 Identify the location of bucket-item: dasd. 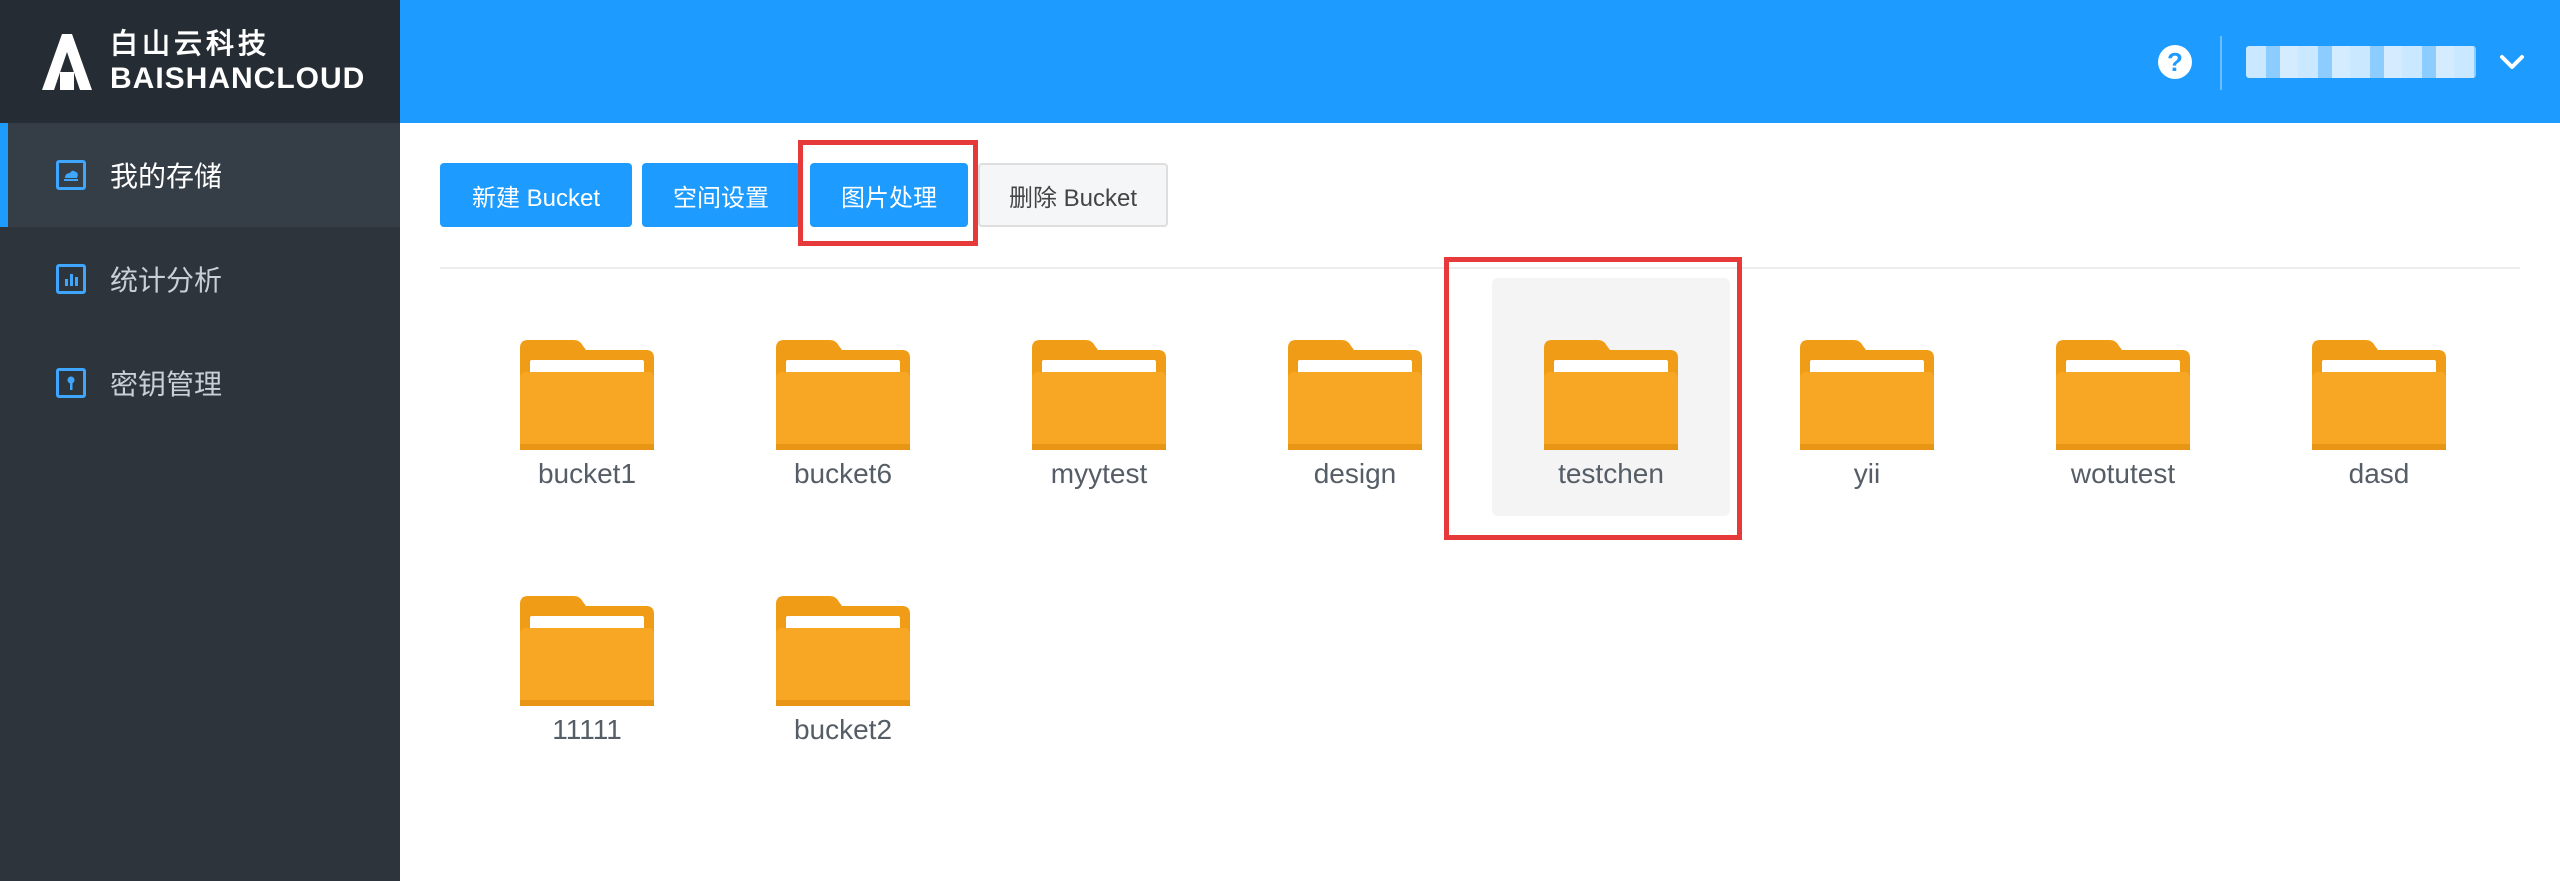
(2379, 397).